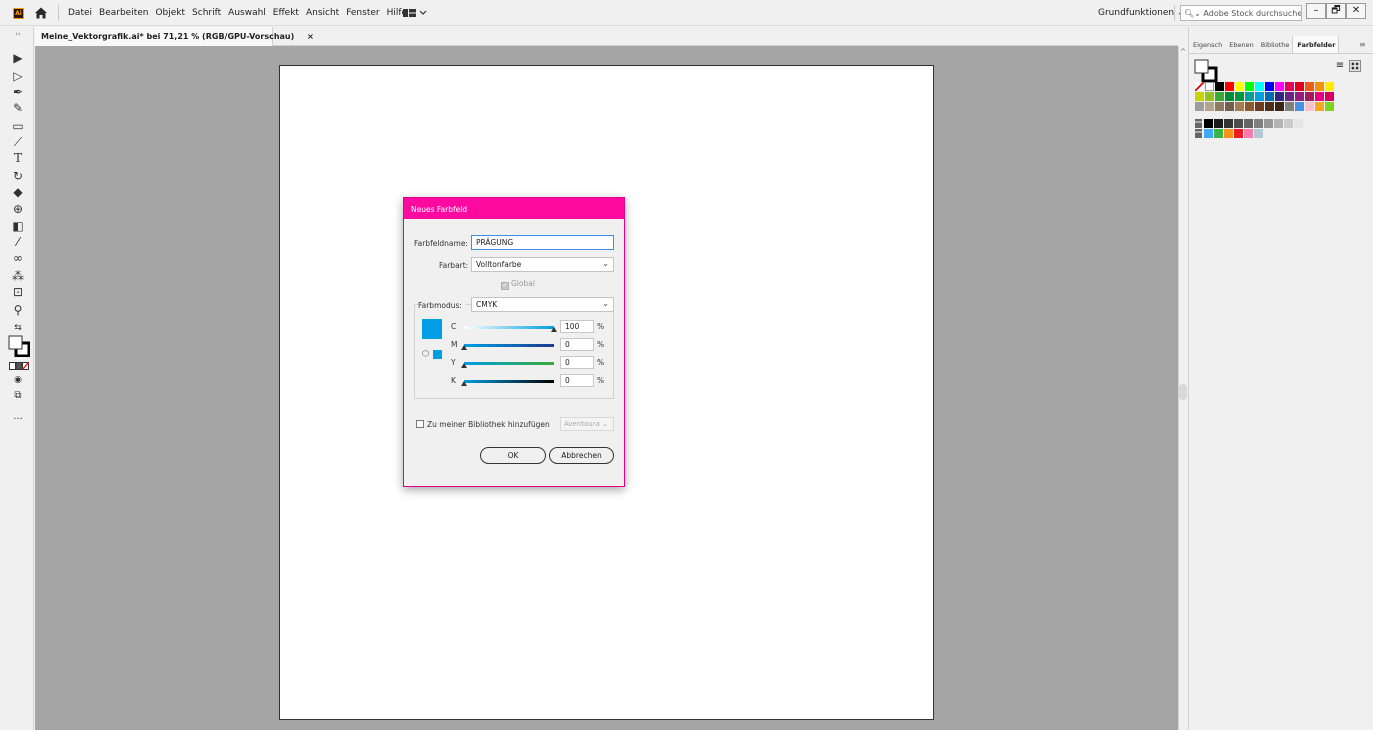 This screenshot has width=1373, height=730. What do you see at coordinates (18, 209) in the screenshot?
I see `shape-builder-tool-icon: ⊕` at bounding box center [18, 209].